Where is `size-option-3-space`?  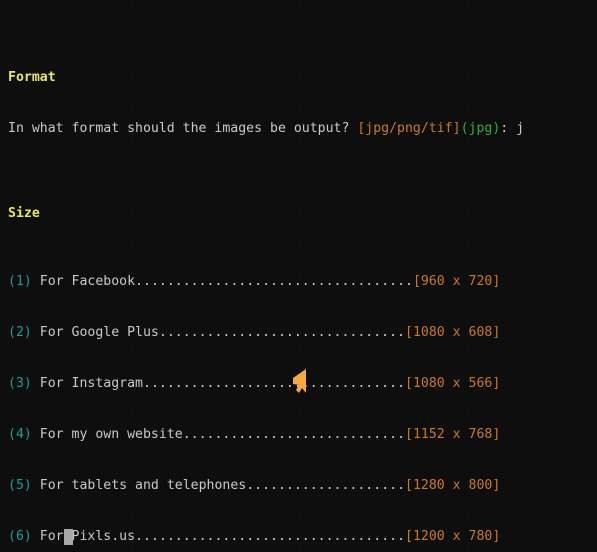
size-option-3-space is located at coordinates (36, 383).